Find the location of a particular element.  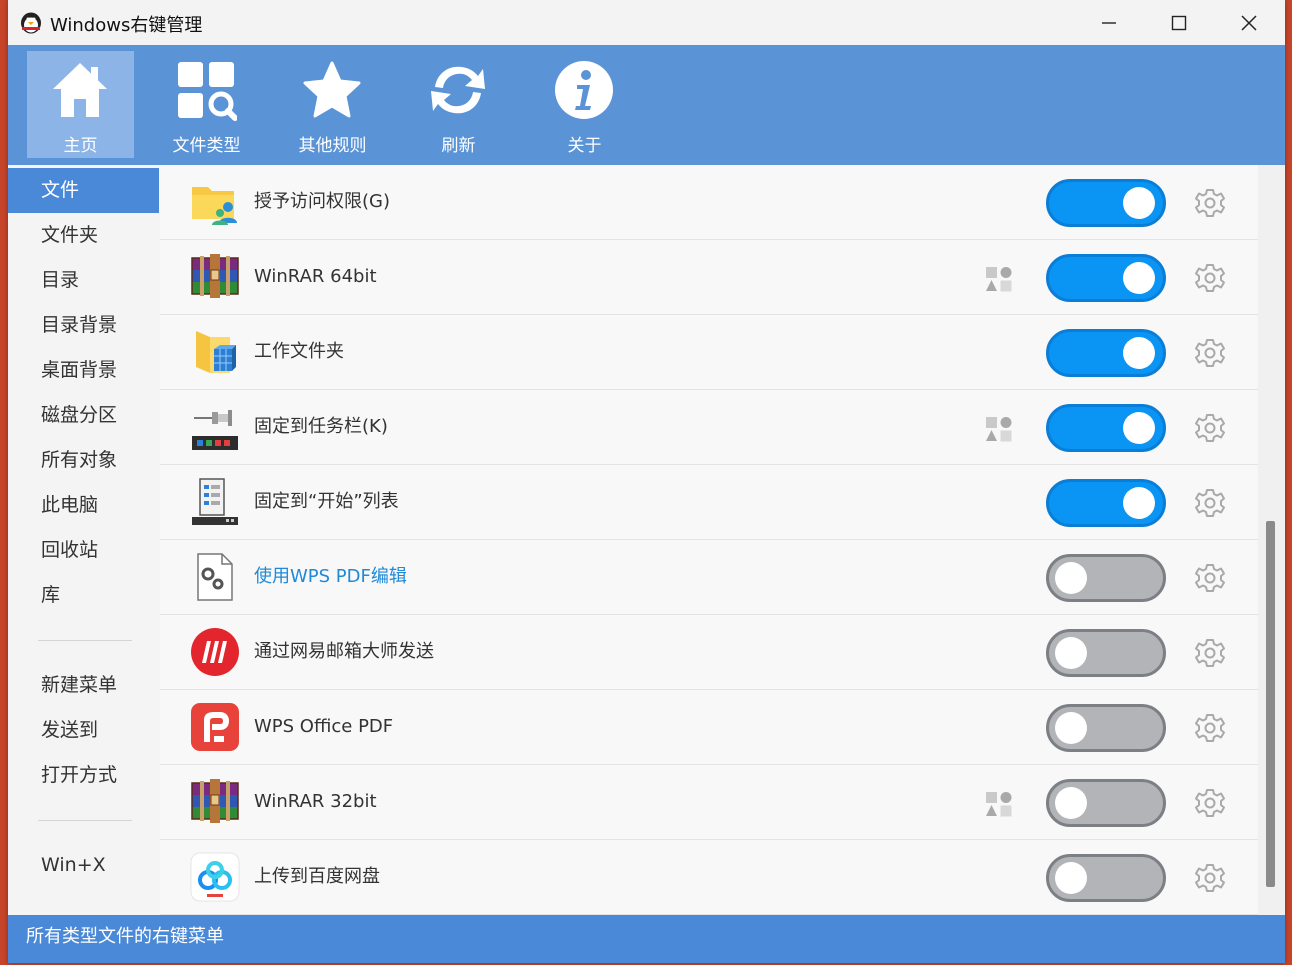

list-item: WinRAR 32bit is located at coordinates (709, 802).